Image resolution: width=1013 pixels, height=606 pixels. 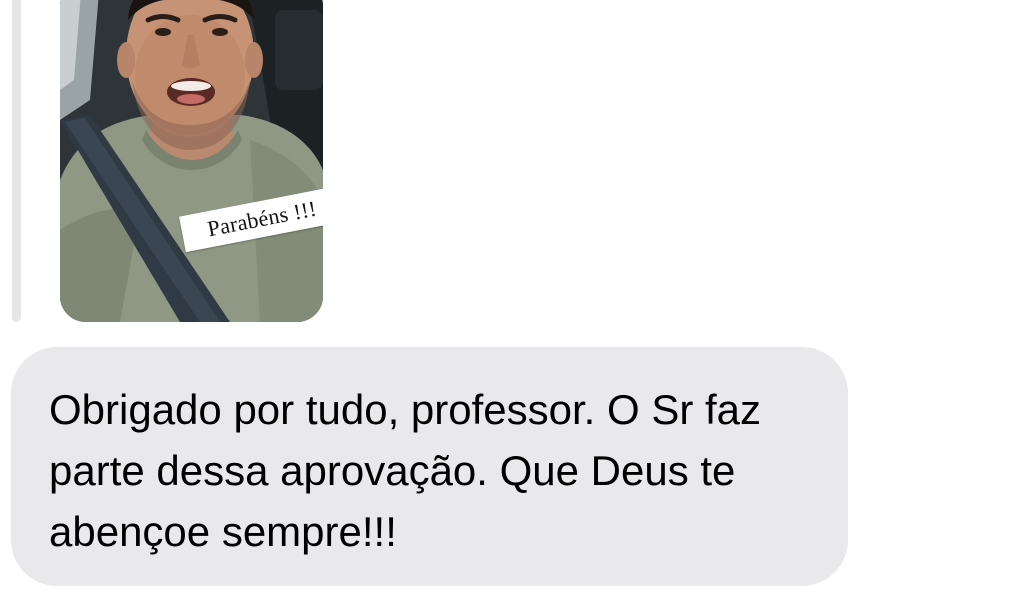 I want to click on story-photo, so click(x=191, y=161).